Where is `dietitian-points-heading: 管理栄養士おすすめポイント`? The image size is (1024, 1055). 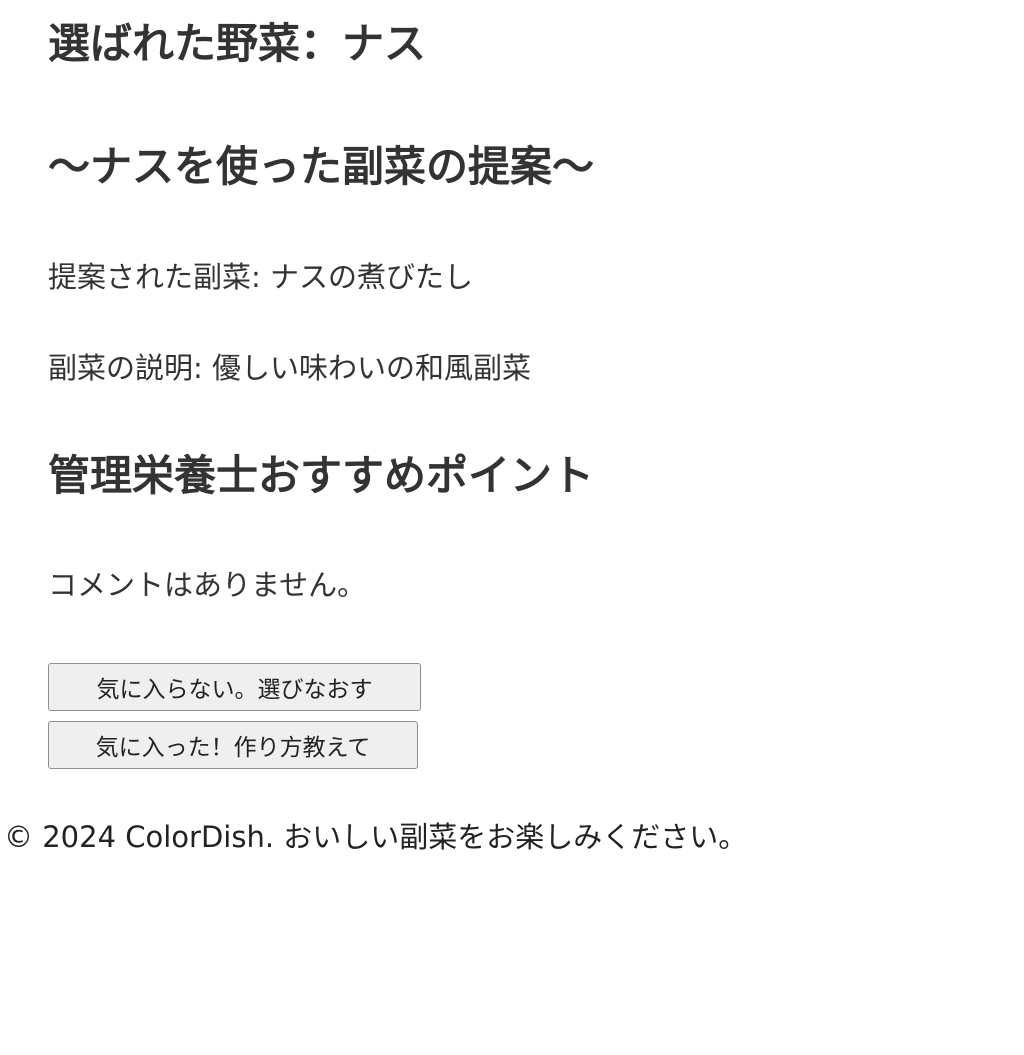 dietitian-points-heading: 管理栄養士おすすめポイント is located at coordinates (321, 475).